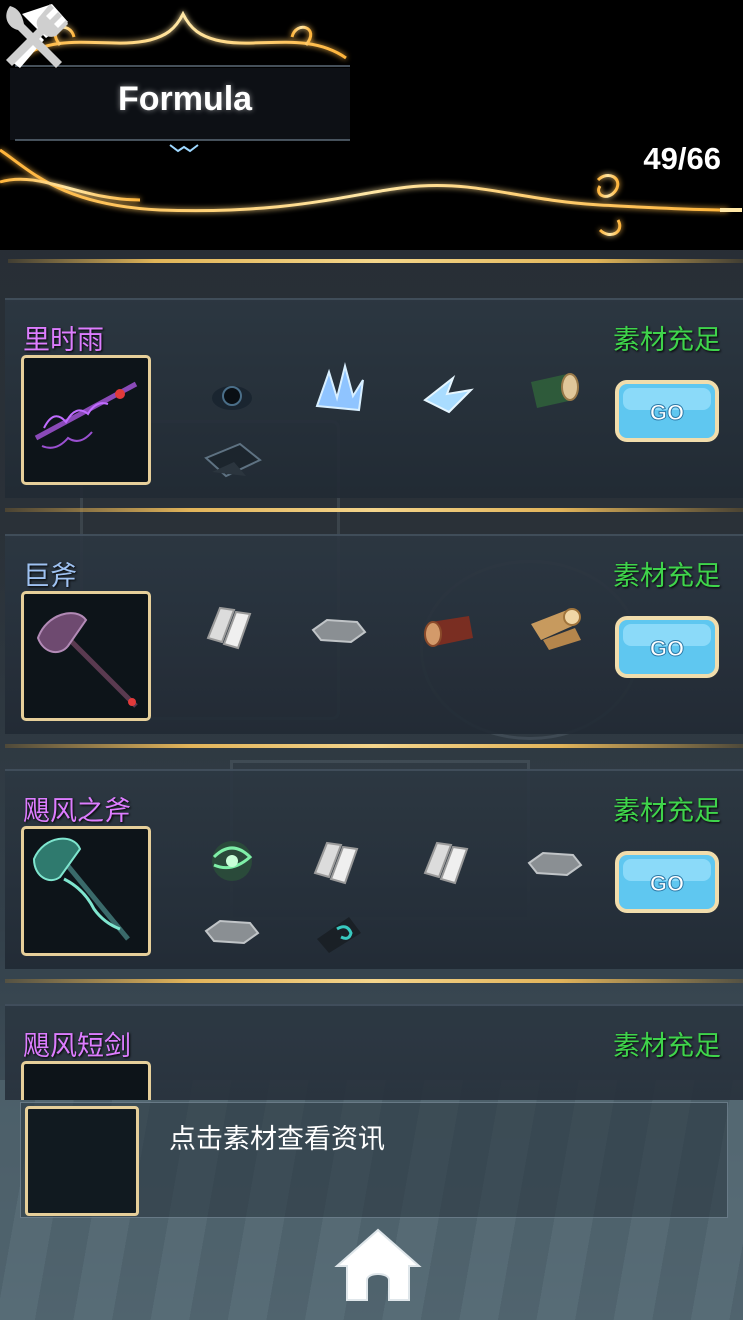 Image resolution: width=743 pixels, height=1320 pixels. I want to click on great-axe-icon, so click(86, 656).